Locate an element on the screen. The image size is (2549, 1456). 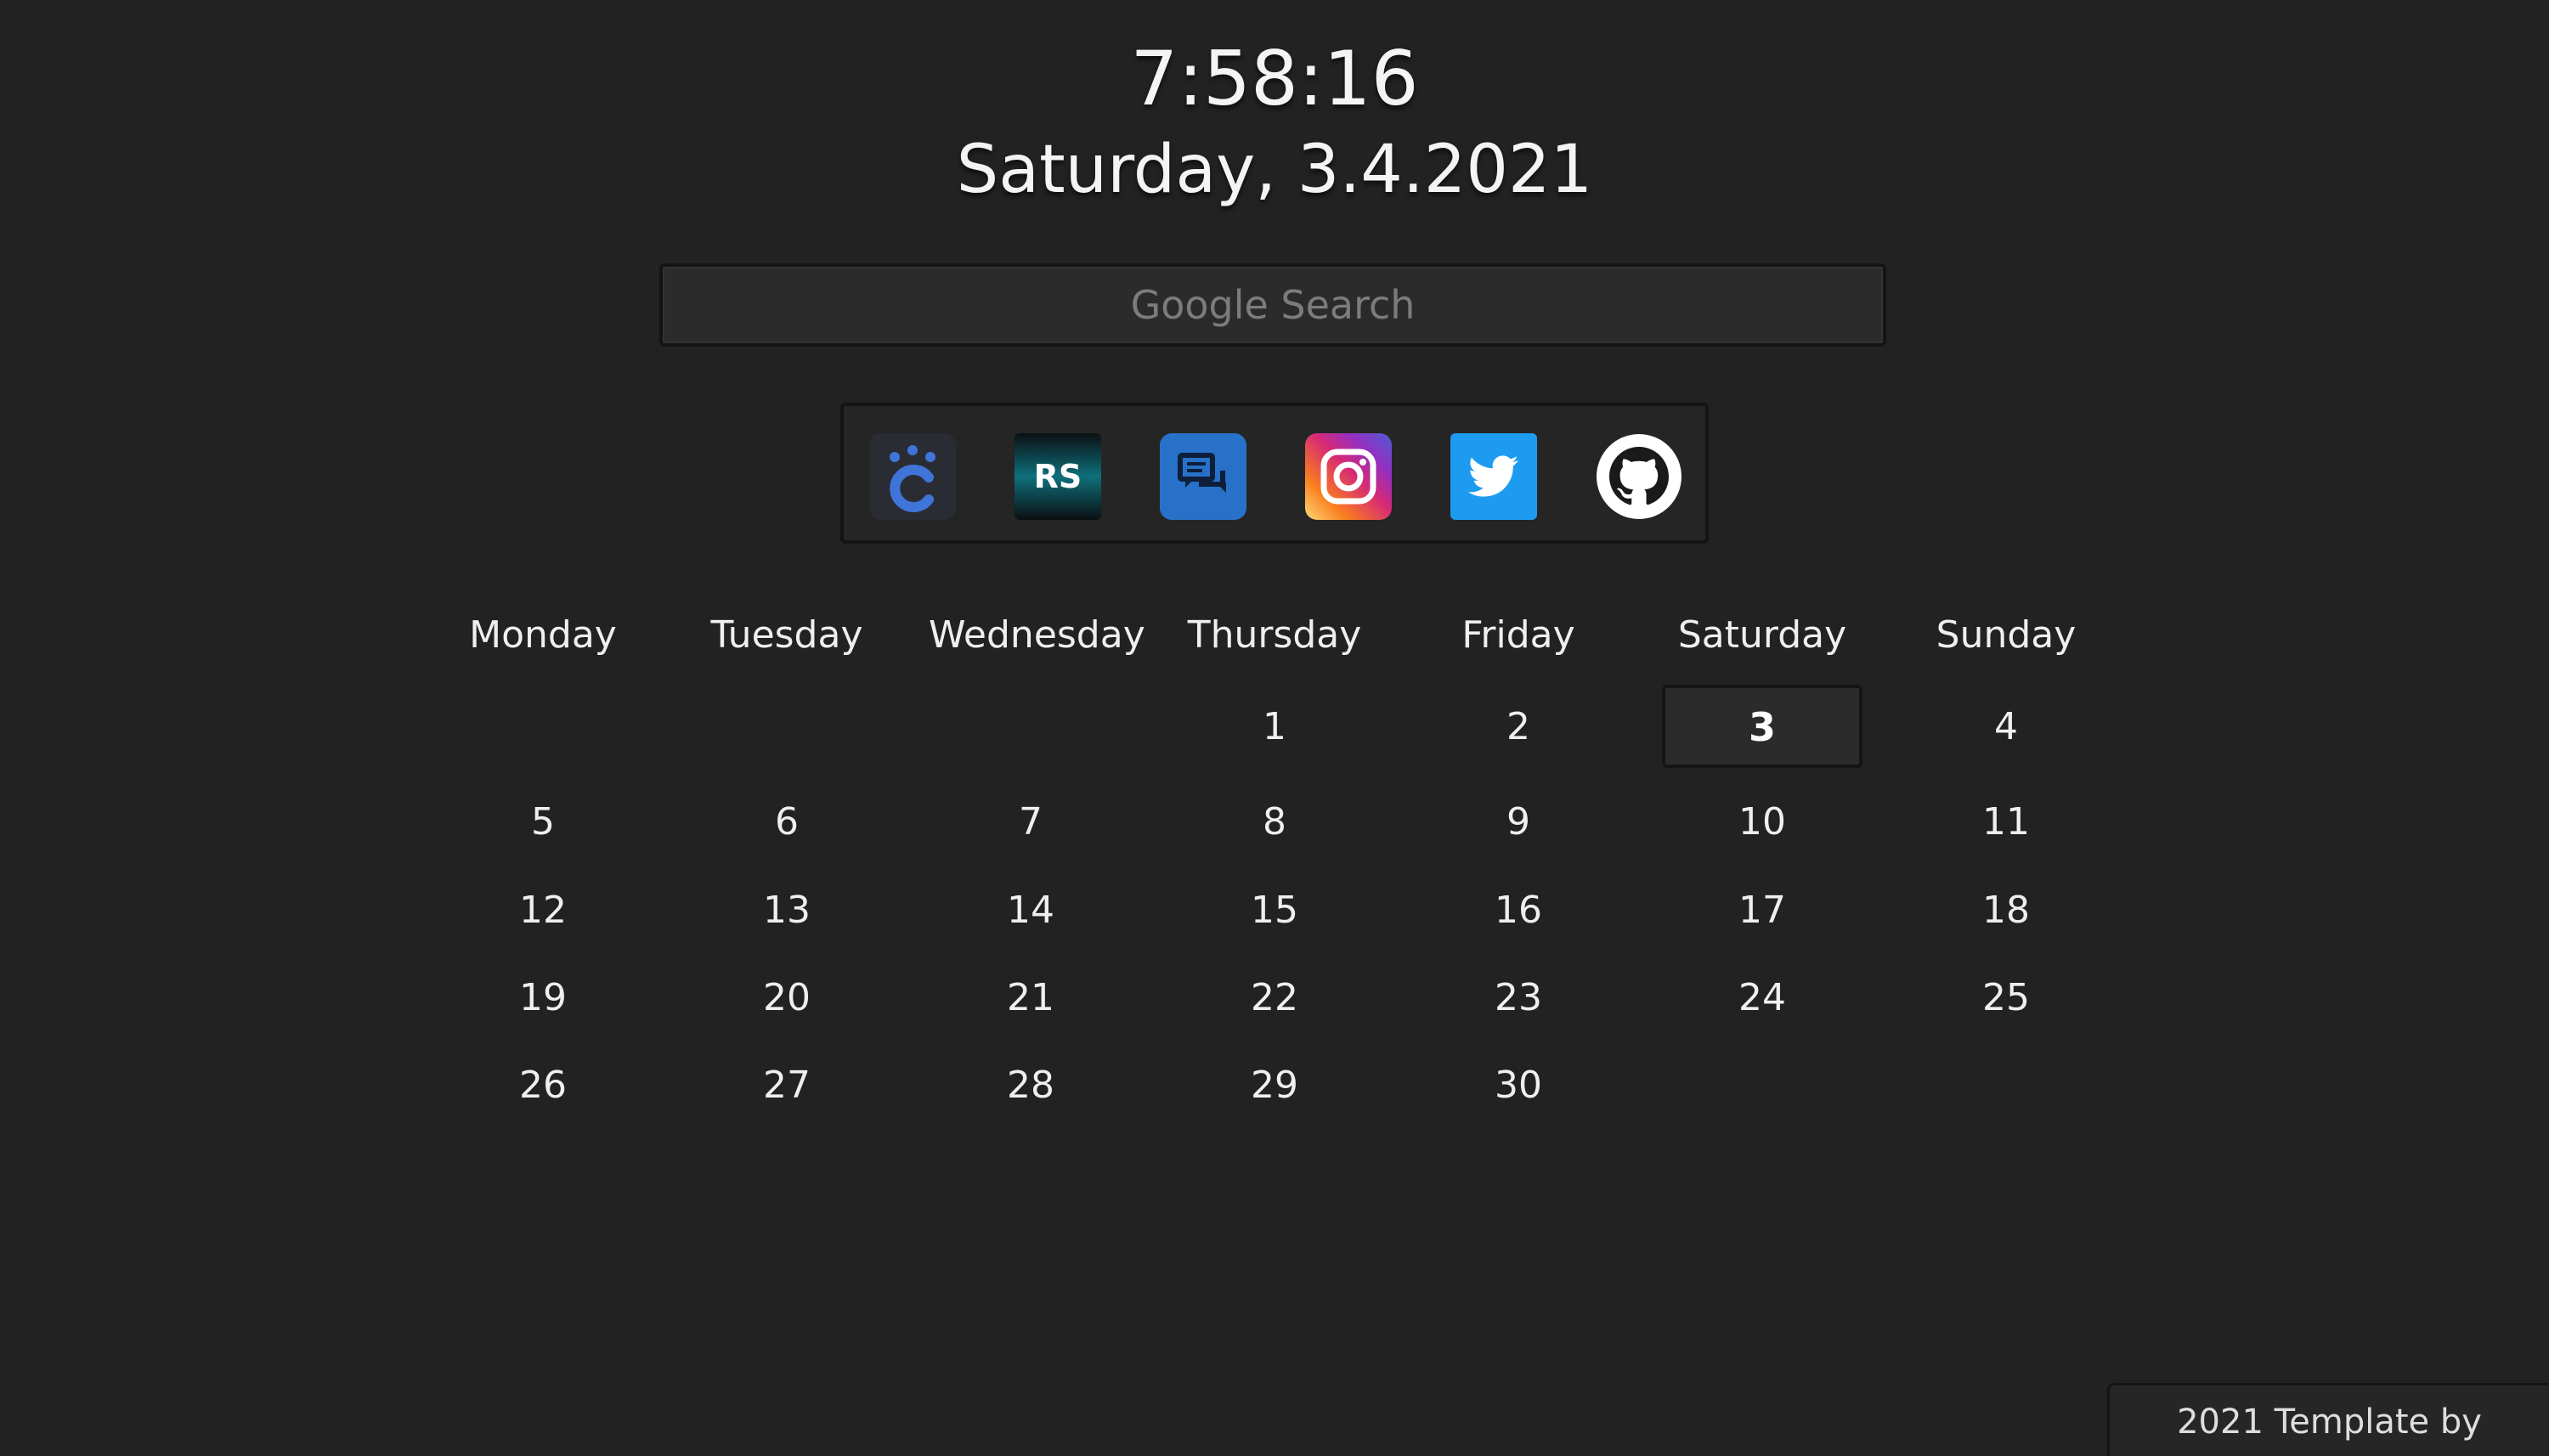
search-input is located at coordinates (1273, 305).